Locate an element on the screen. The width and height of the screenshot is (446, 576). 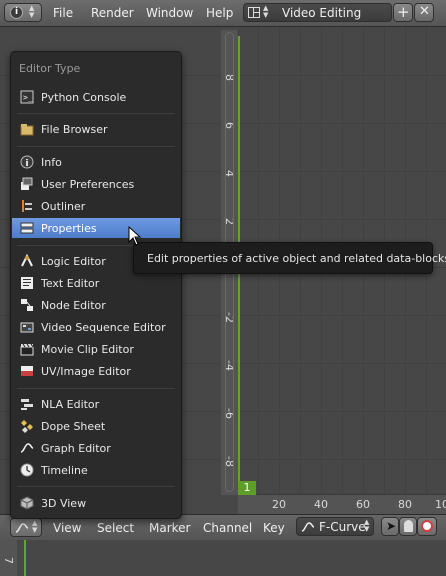
editor-type-button-graph: ▲ ▼ is located at coordinates (26, 527).